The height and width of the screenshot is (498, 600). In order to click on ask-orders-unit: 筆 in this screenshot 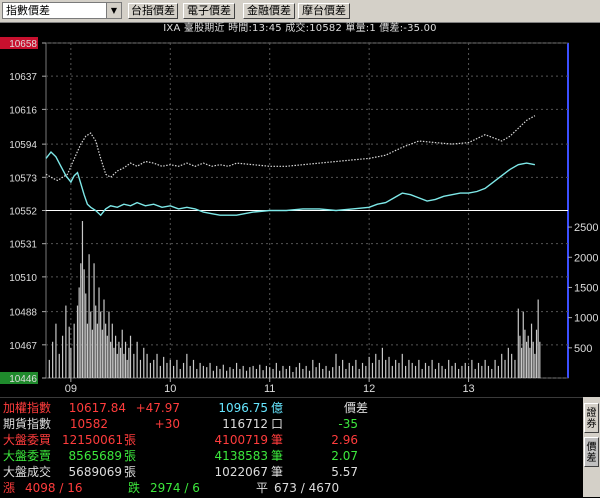, I will do `click(277, 456)`.